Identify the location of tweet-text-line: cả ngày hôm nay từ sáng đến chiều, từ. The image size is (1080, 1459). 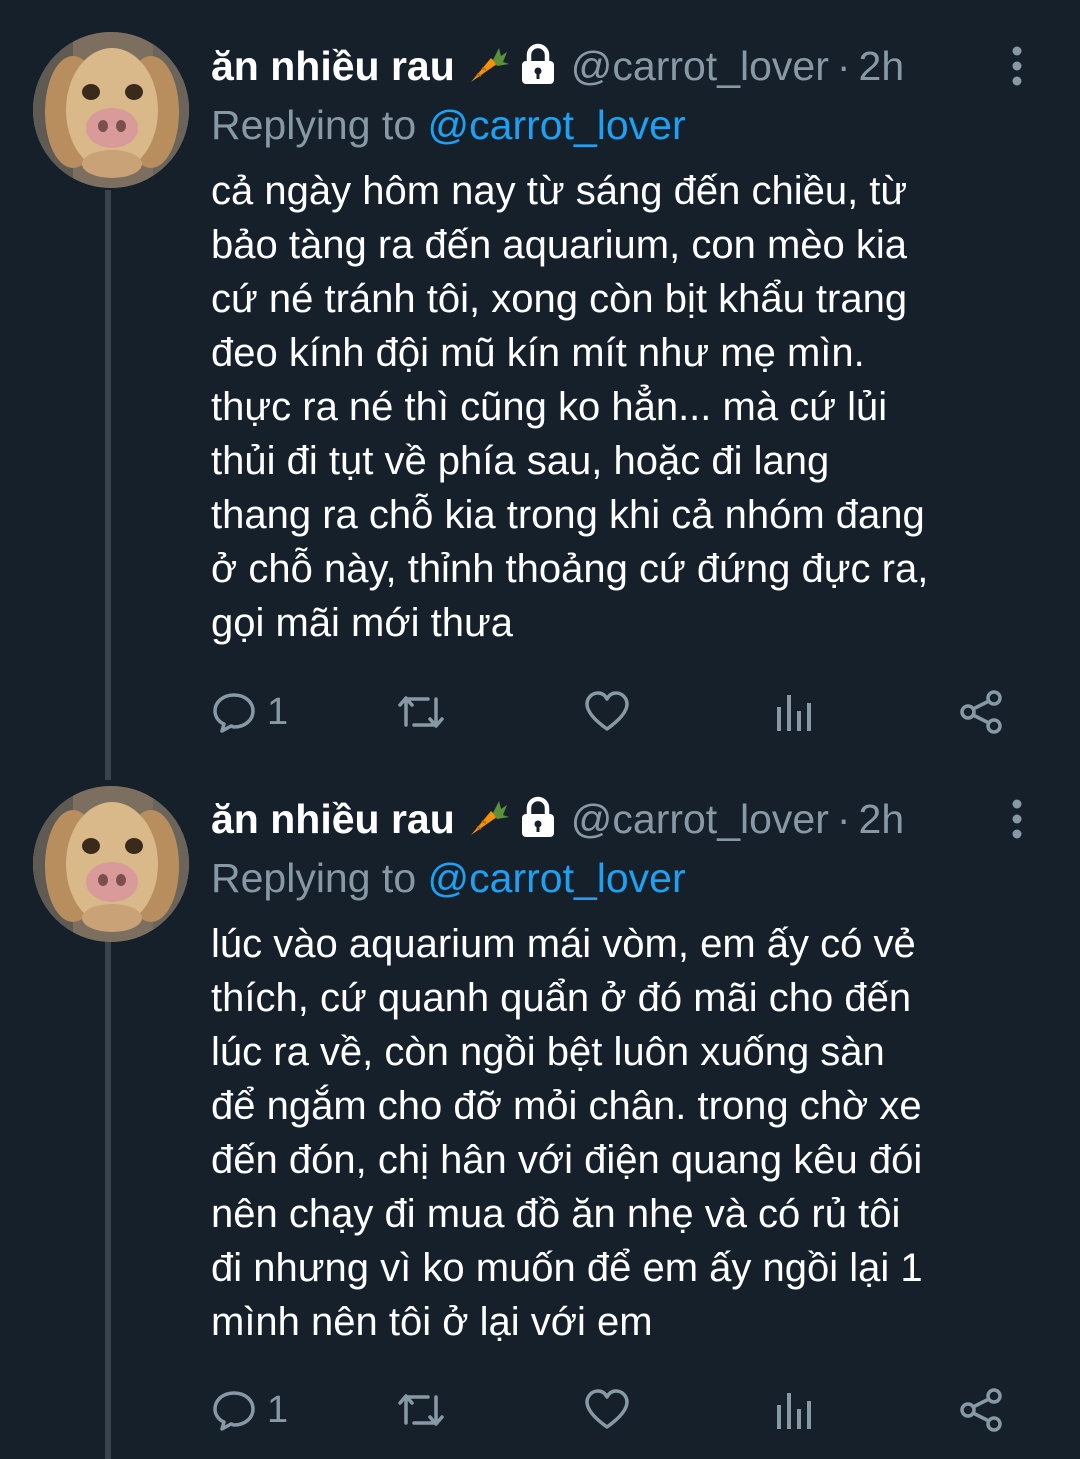
(559, 191).